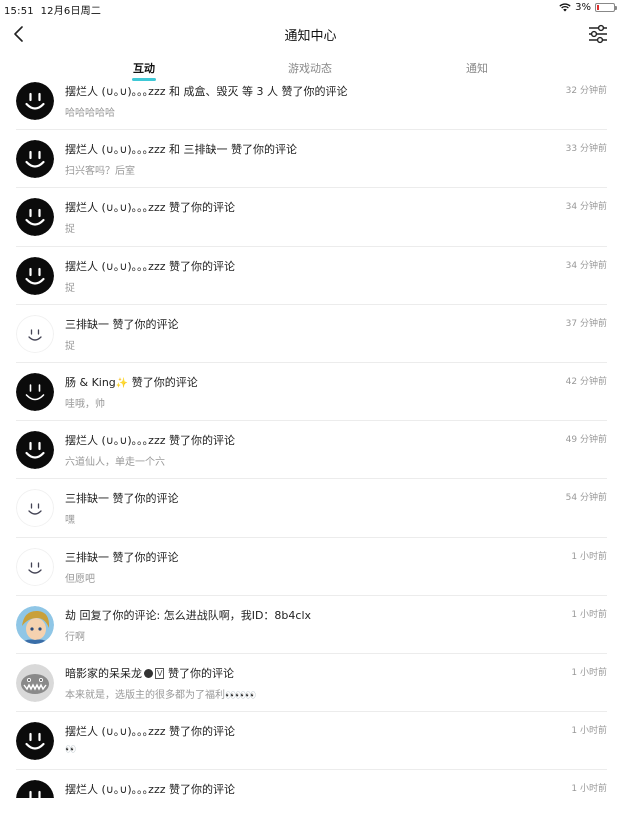  Describe the element at coordinates (565, 7) in the screenshot. I see `wifi-icon` at that location.